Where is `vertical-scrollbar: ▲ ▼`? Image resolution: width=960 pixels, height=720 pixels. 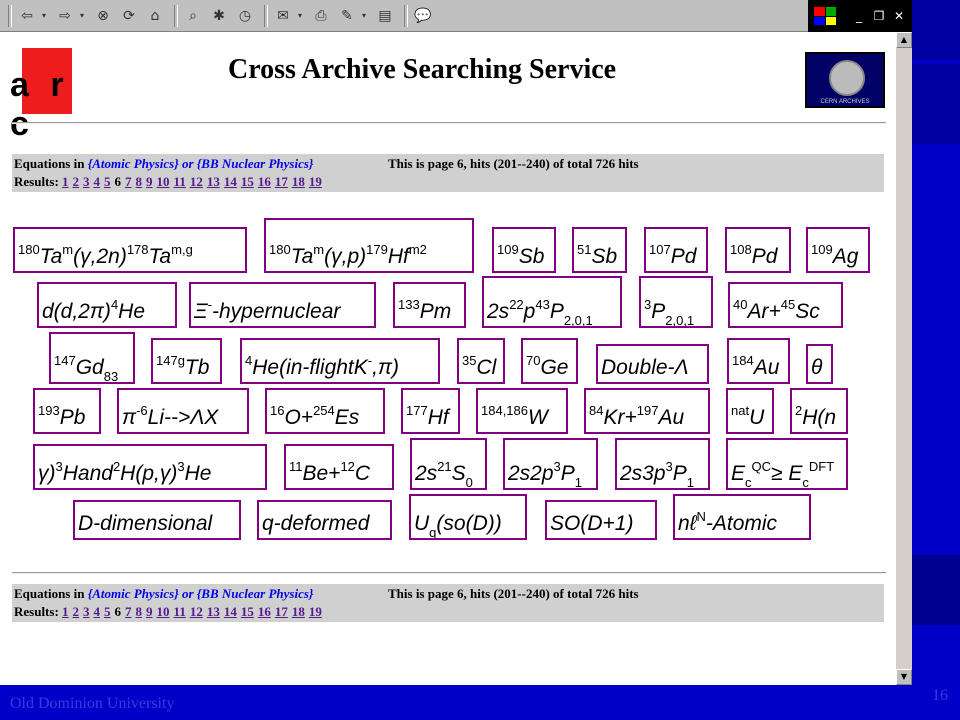
vertical-scrollbar: ▲ ▼ is located at coordinates (904, 358).